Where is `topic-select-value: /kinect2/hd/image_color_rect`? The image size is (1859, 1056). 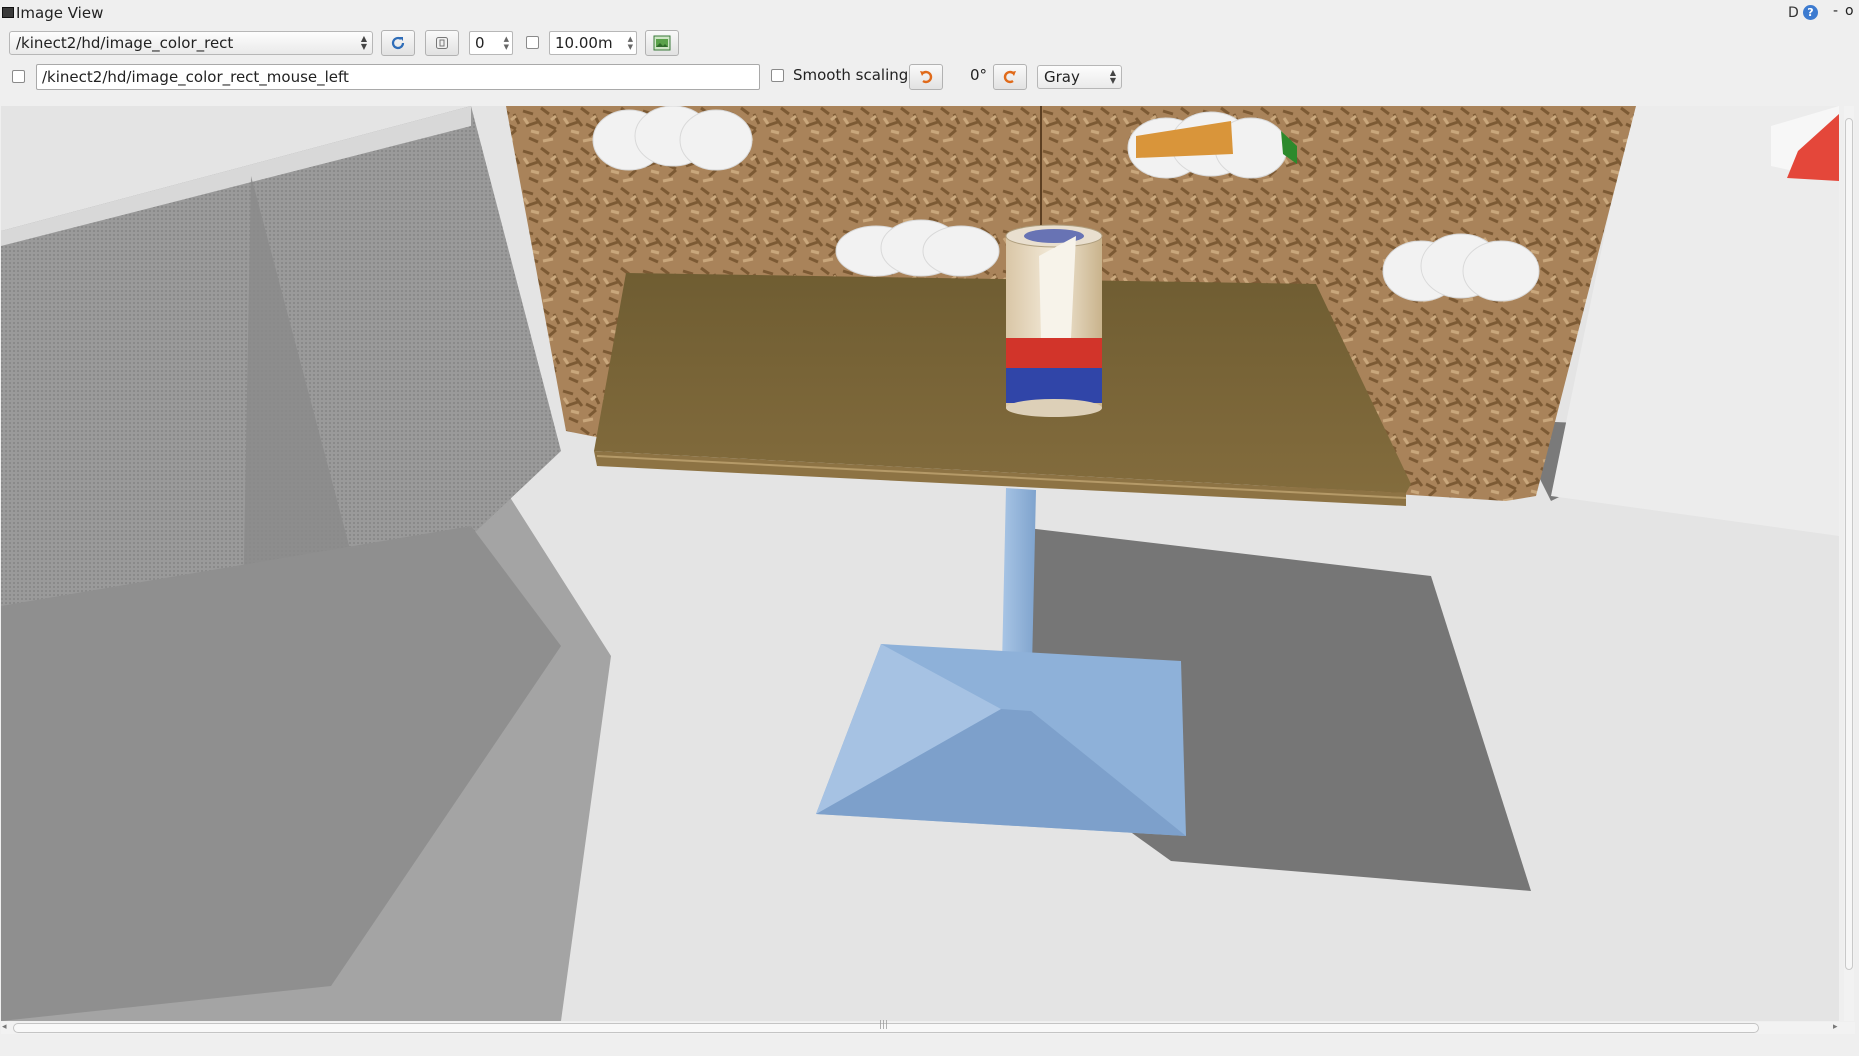
topic-select-value: /kinect2/hd/image_color_rect is located at coordinates (125, 43).